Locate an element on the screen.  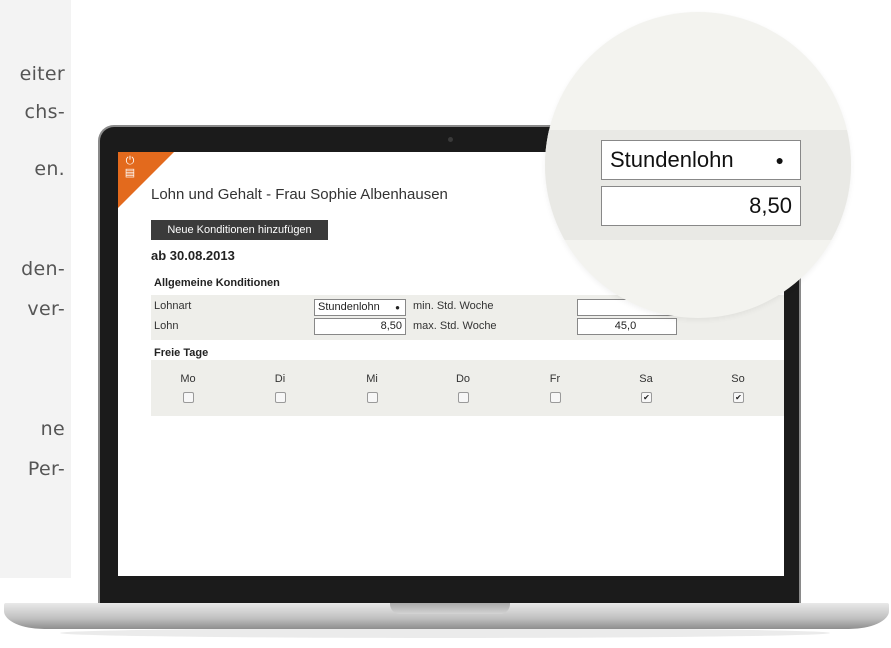
side-text-line: den- is located at coordinates (43, 269).